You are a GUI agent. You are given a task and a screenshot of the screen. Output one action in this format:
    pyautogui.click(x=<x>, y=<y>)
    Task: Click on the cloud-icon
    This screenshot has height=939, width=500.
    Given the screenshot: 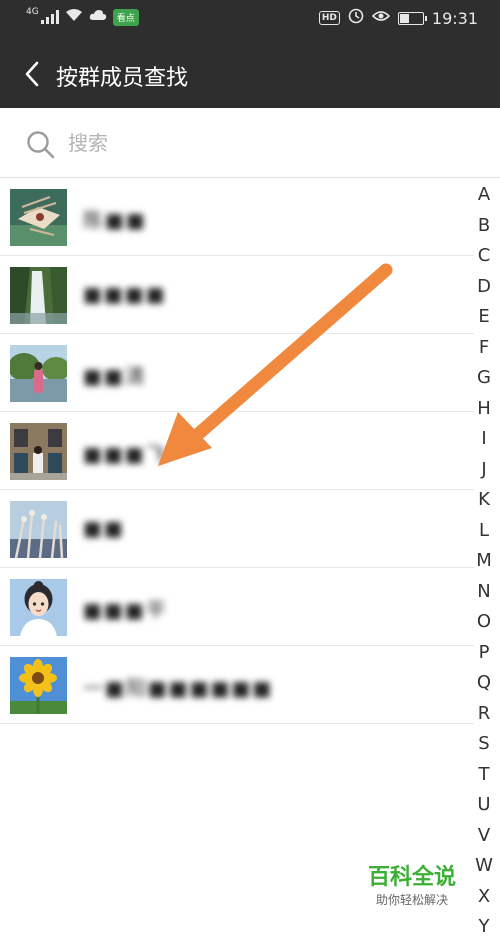 What is the action you would take?
    pyautogui.click(x=98, y=17)
    